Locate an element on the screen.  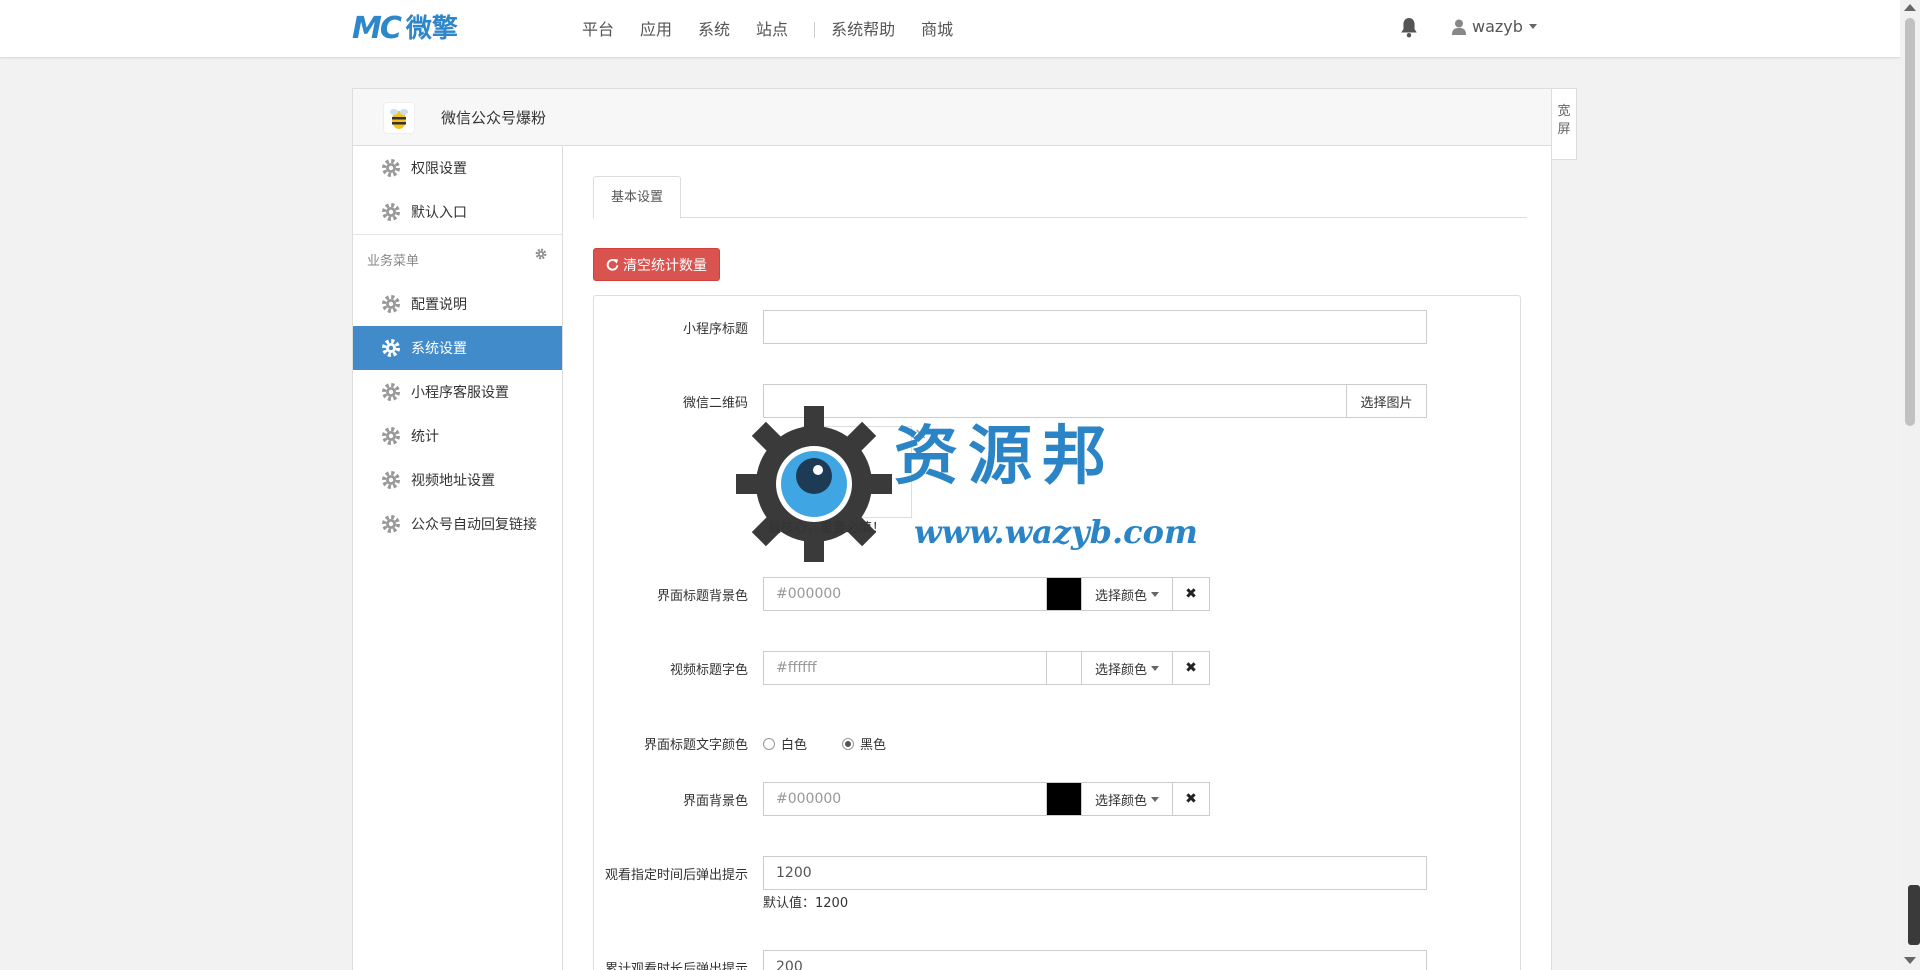
choose-image-label: 选择图片 is located at coordinates (1386, 403).